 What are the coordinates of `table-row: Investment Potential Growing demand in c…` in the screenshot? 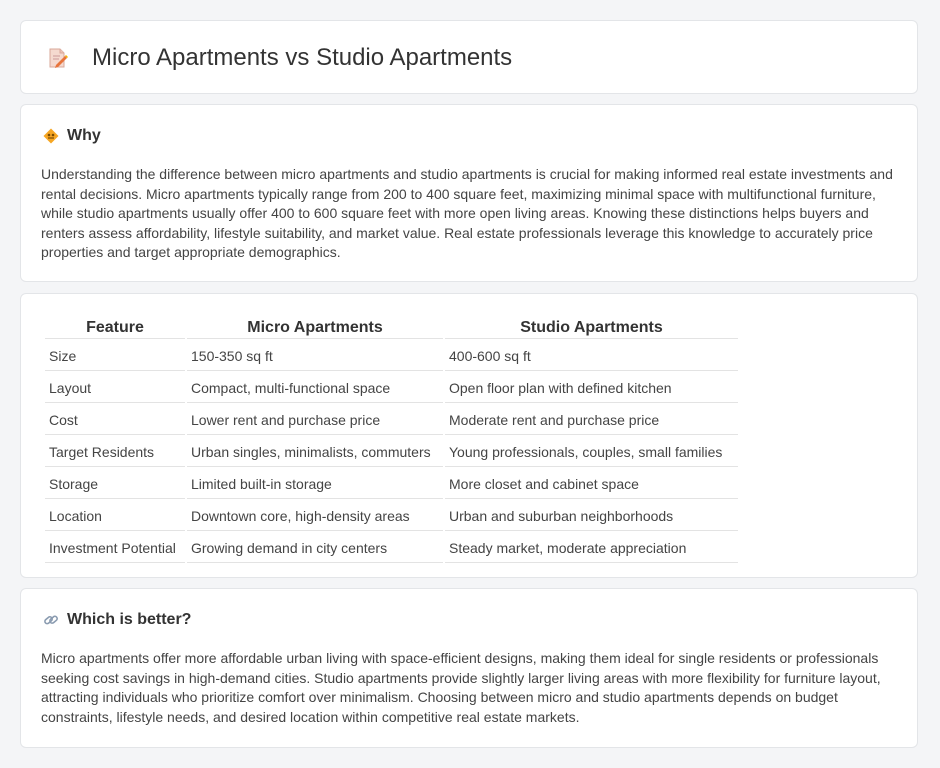 It's located at (391, 548).